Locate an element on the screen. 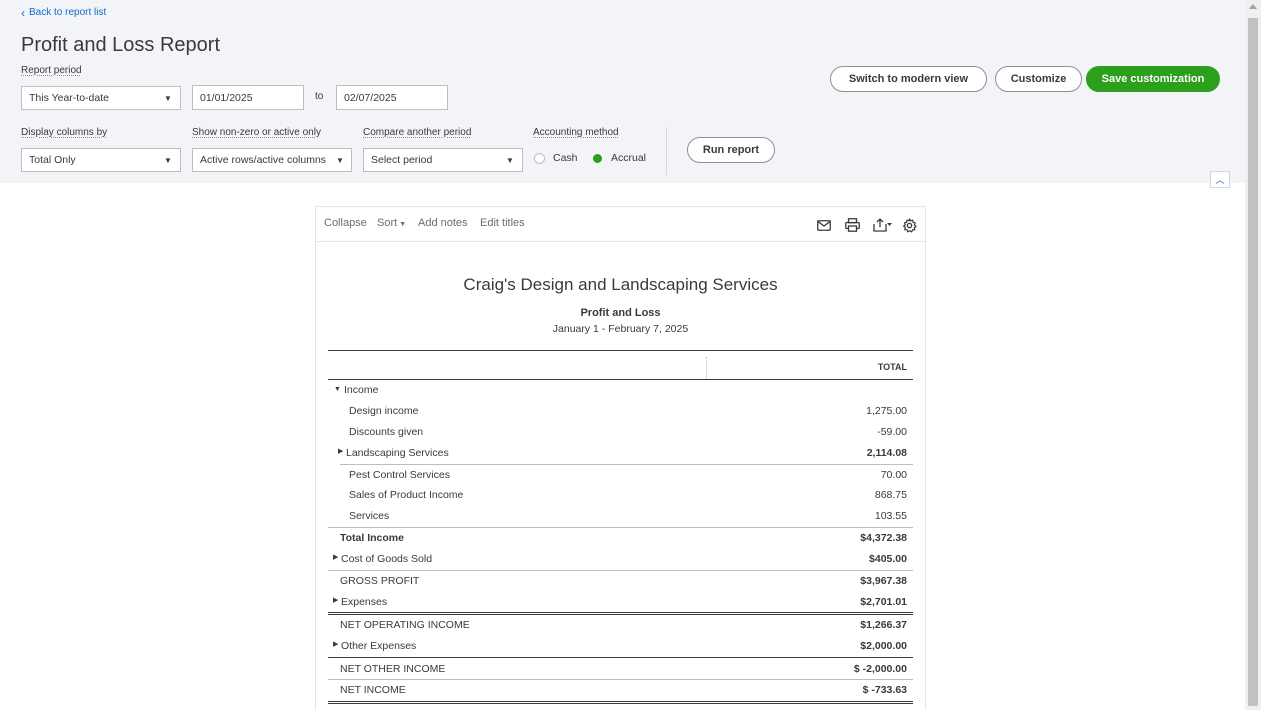 The width and height of the screenshot is (1261, 710). row-label: Landscaping Services is located at coordinates (397, 453).